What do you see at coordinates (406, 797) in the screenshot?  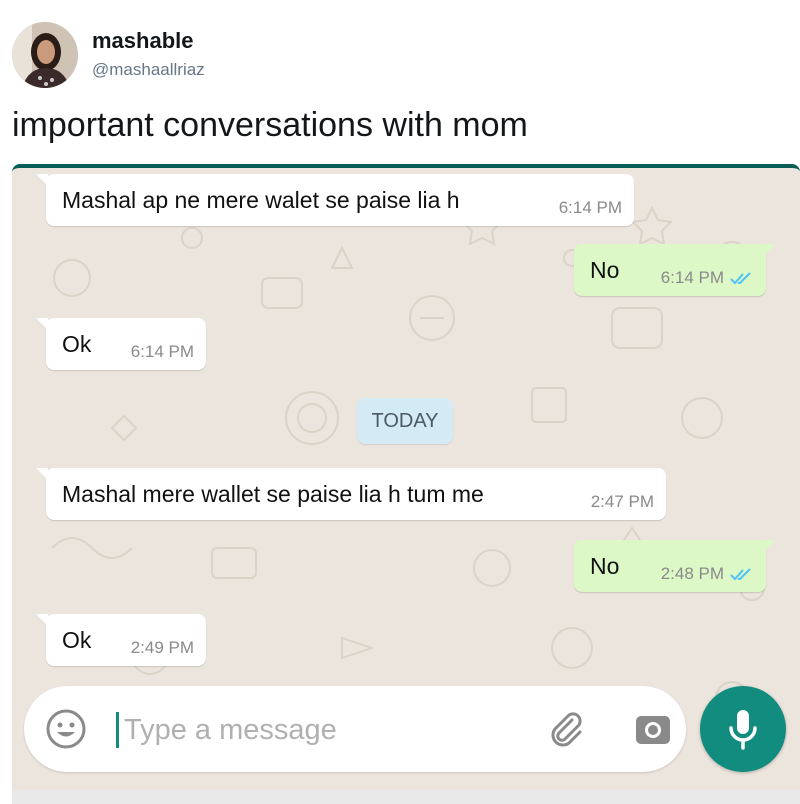 I see `bottom-bar` at bounding box center [406, 797].